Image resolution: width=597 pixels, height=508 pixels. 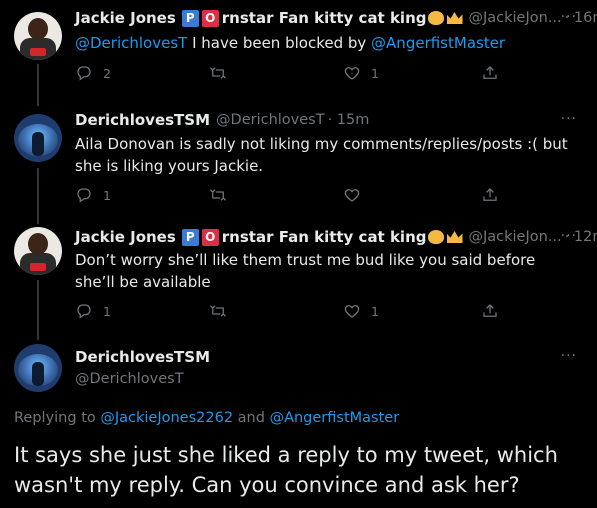 What do you see at coordinates (290, 196) in the screenshot?
I see `tweet-actions: 1` at bounding box center [290, 196].